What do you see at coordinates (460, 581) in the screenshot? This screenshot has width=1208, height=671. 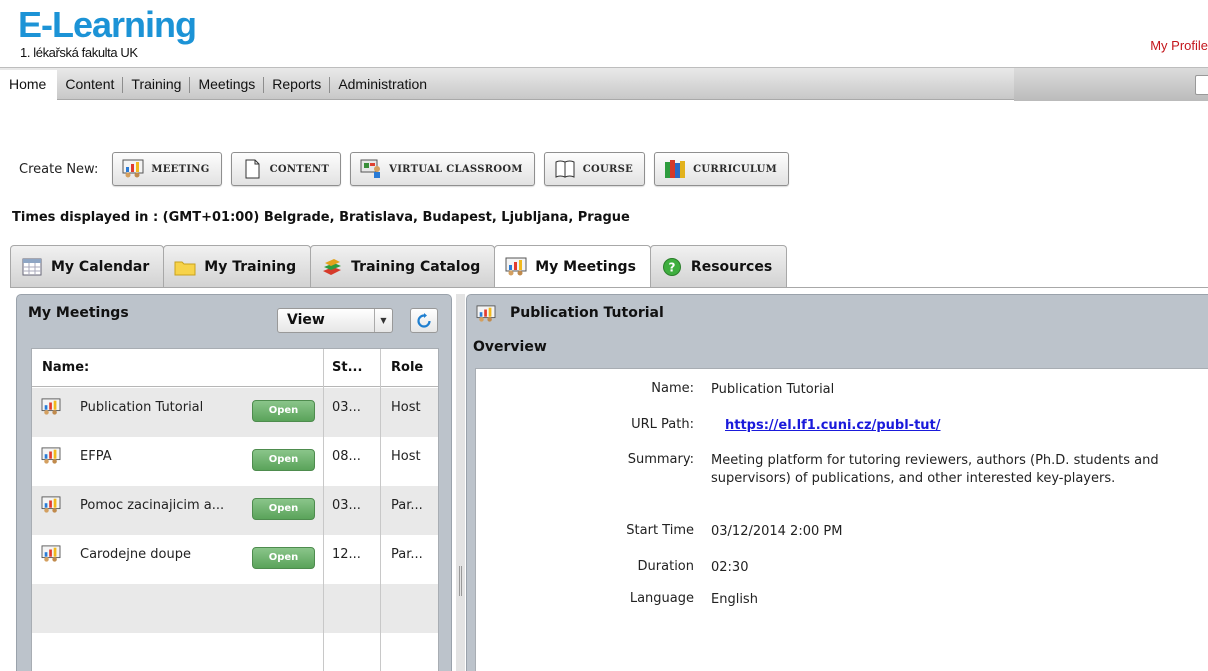 I see `splitter-grip` at bounding box center [460, 581].